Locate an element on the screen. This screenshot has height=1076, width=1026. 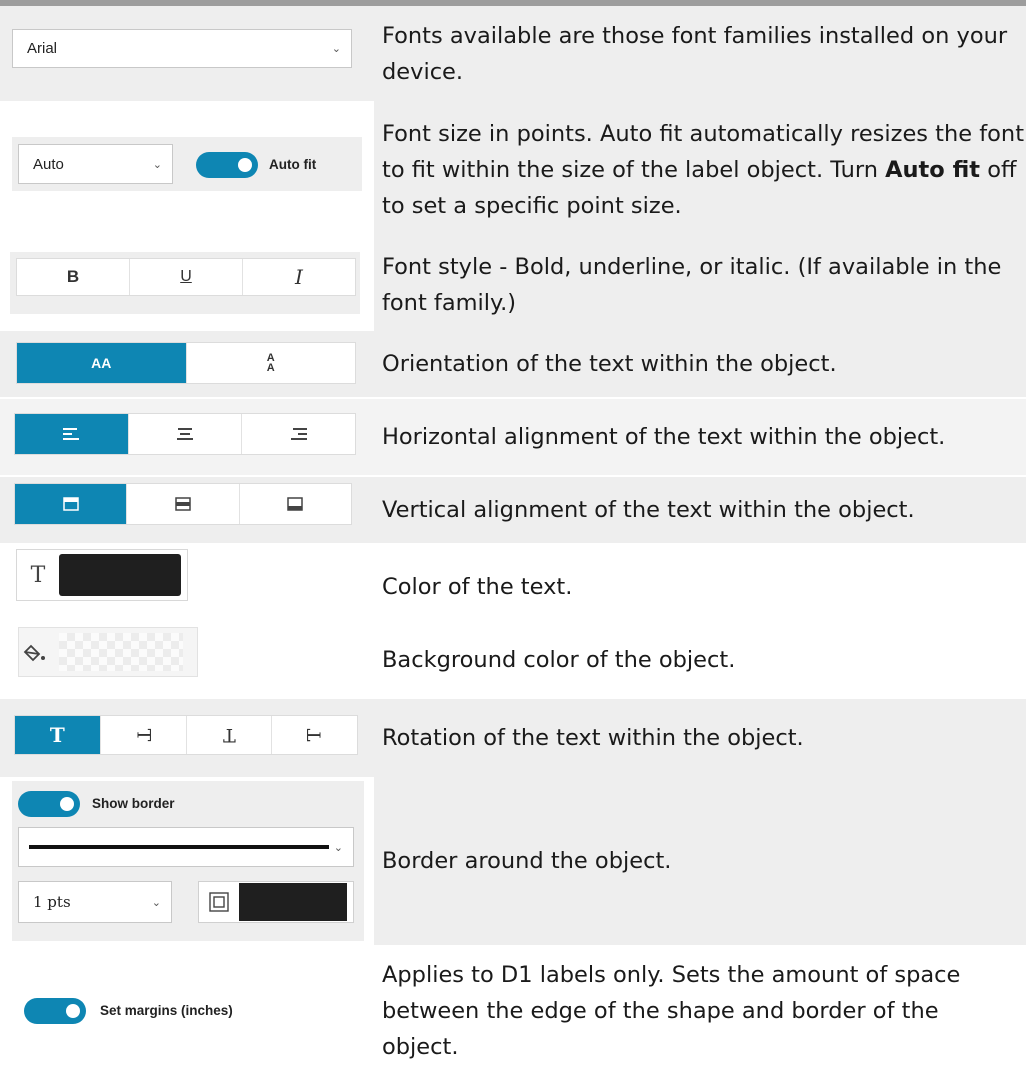
rotate-90-icon: T is located at coordinates (143, 735).